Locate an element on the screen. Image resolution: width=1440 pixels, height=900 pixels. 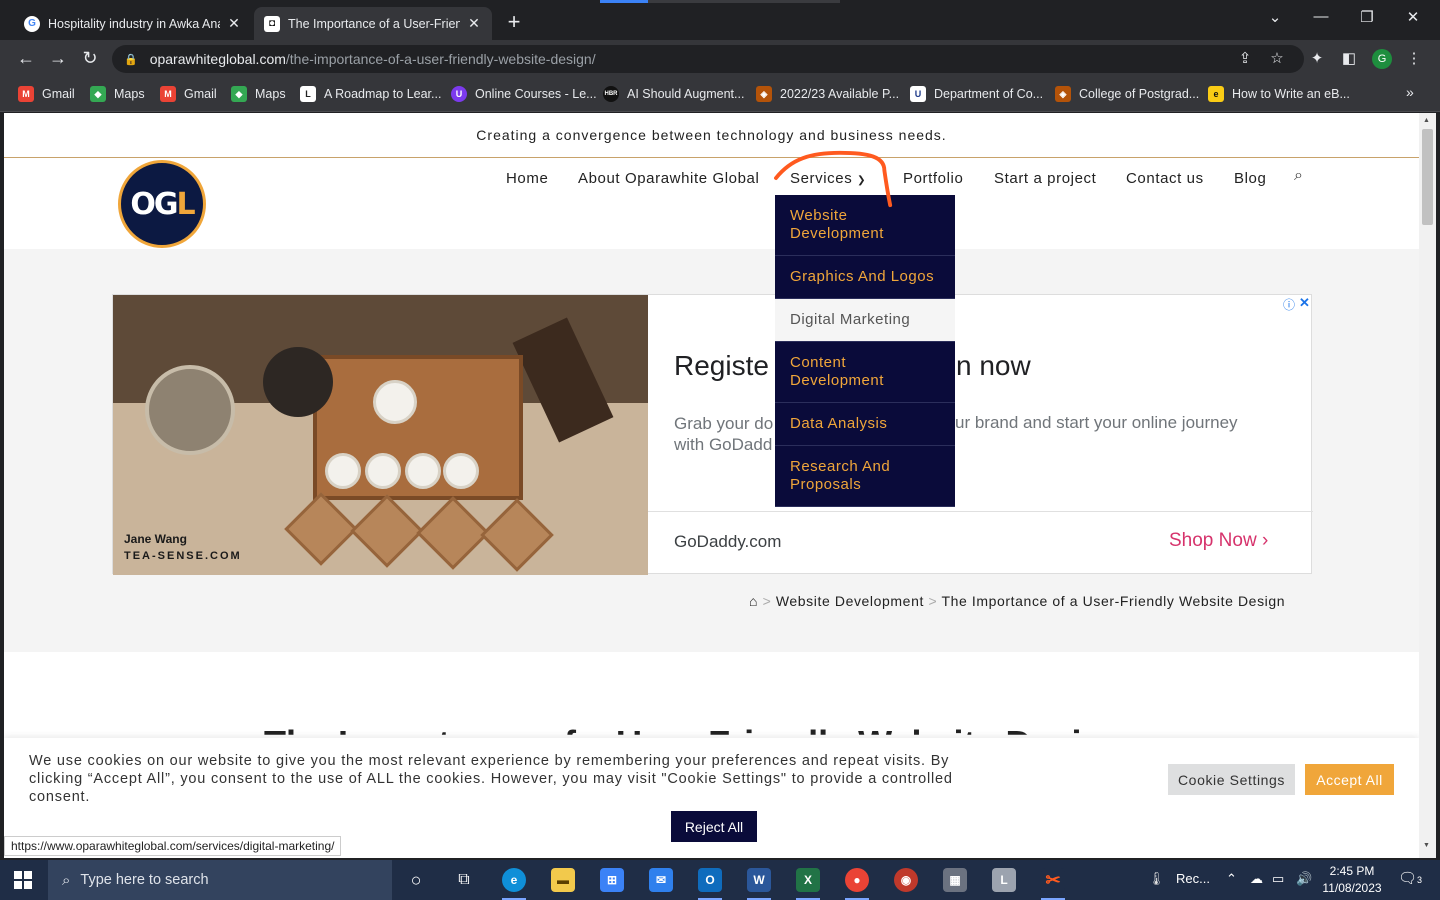
app-icon-3: L is located at coordinates (1004, 880).